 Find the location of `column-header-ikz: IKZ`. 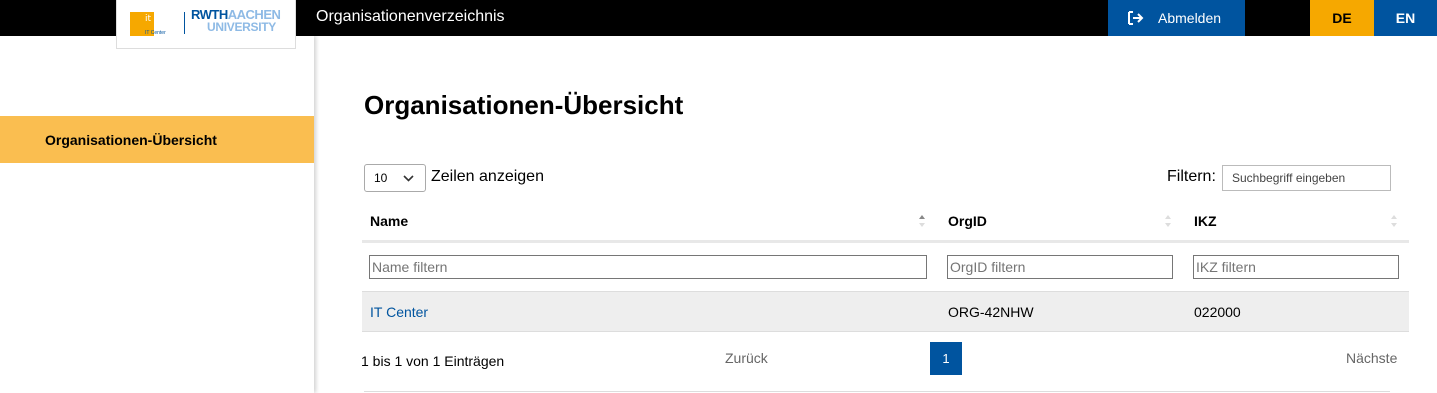

column-header-ikz: IKZ is located at coordinates (1205, 221).